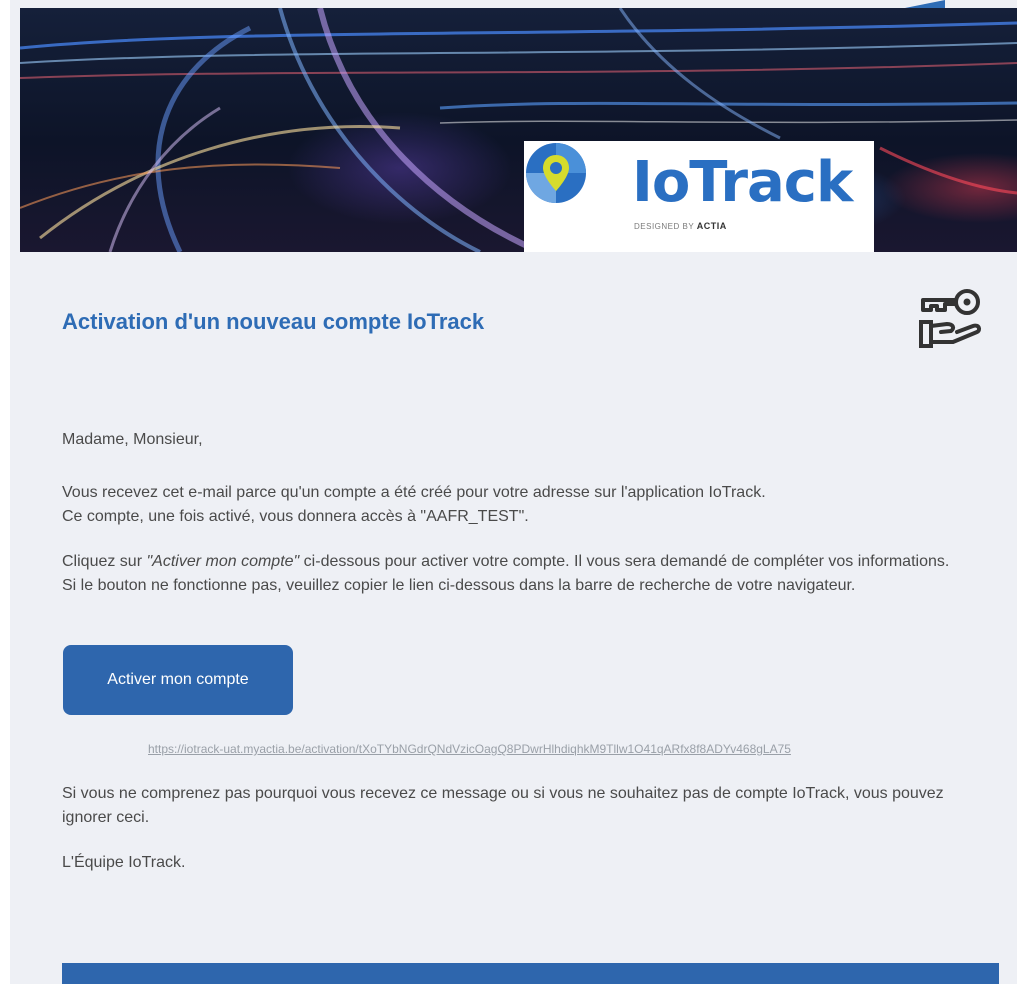 Image resolution: width=1023 pixels, height=984 pixels. I want to click on footer-bar, so click(530, 973).